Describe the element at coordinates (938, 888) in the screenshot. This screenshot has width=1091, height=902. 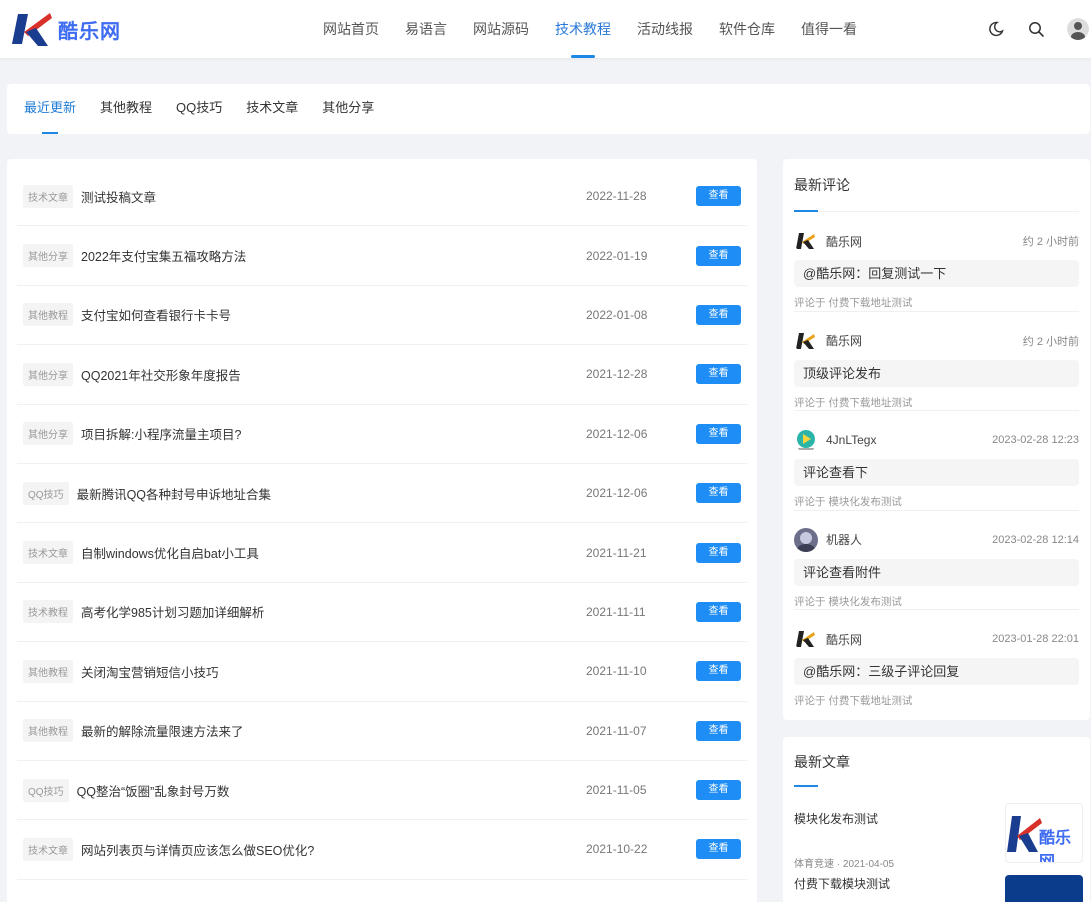
I see `post-item: 付费下载模块测试` at that location.